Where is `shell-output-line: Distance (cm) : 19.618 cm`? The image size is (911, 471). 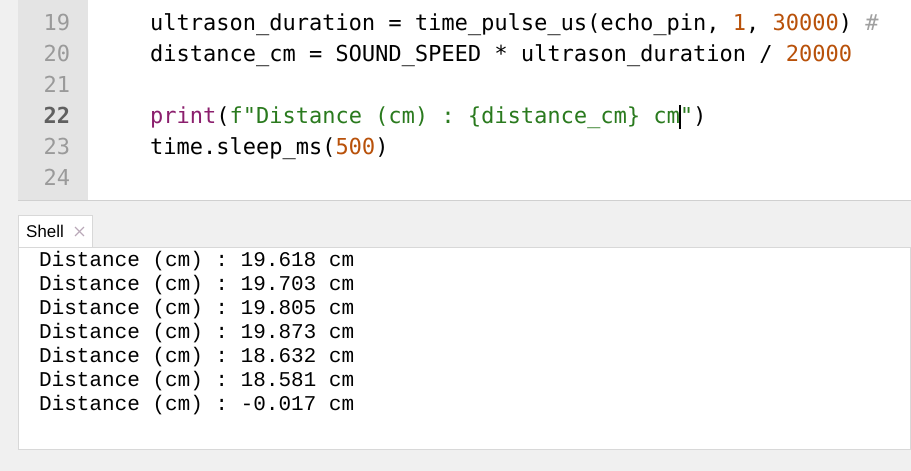 shell-output-line: Distance (cm) : 19.618 cm is located at coordinates (196, 262).